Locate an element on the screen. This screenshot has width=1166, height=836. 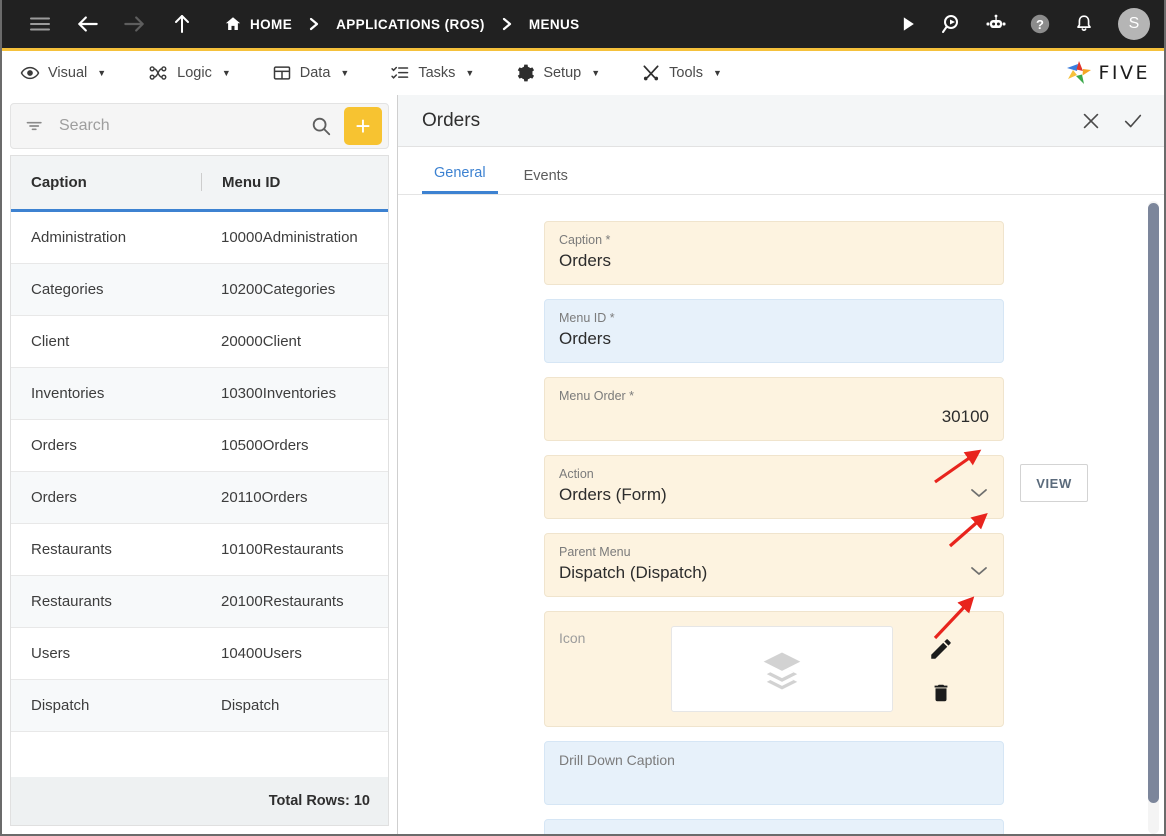
field-row-menu-order: Menu Order * 30100 is located at coordinates (774, 409).